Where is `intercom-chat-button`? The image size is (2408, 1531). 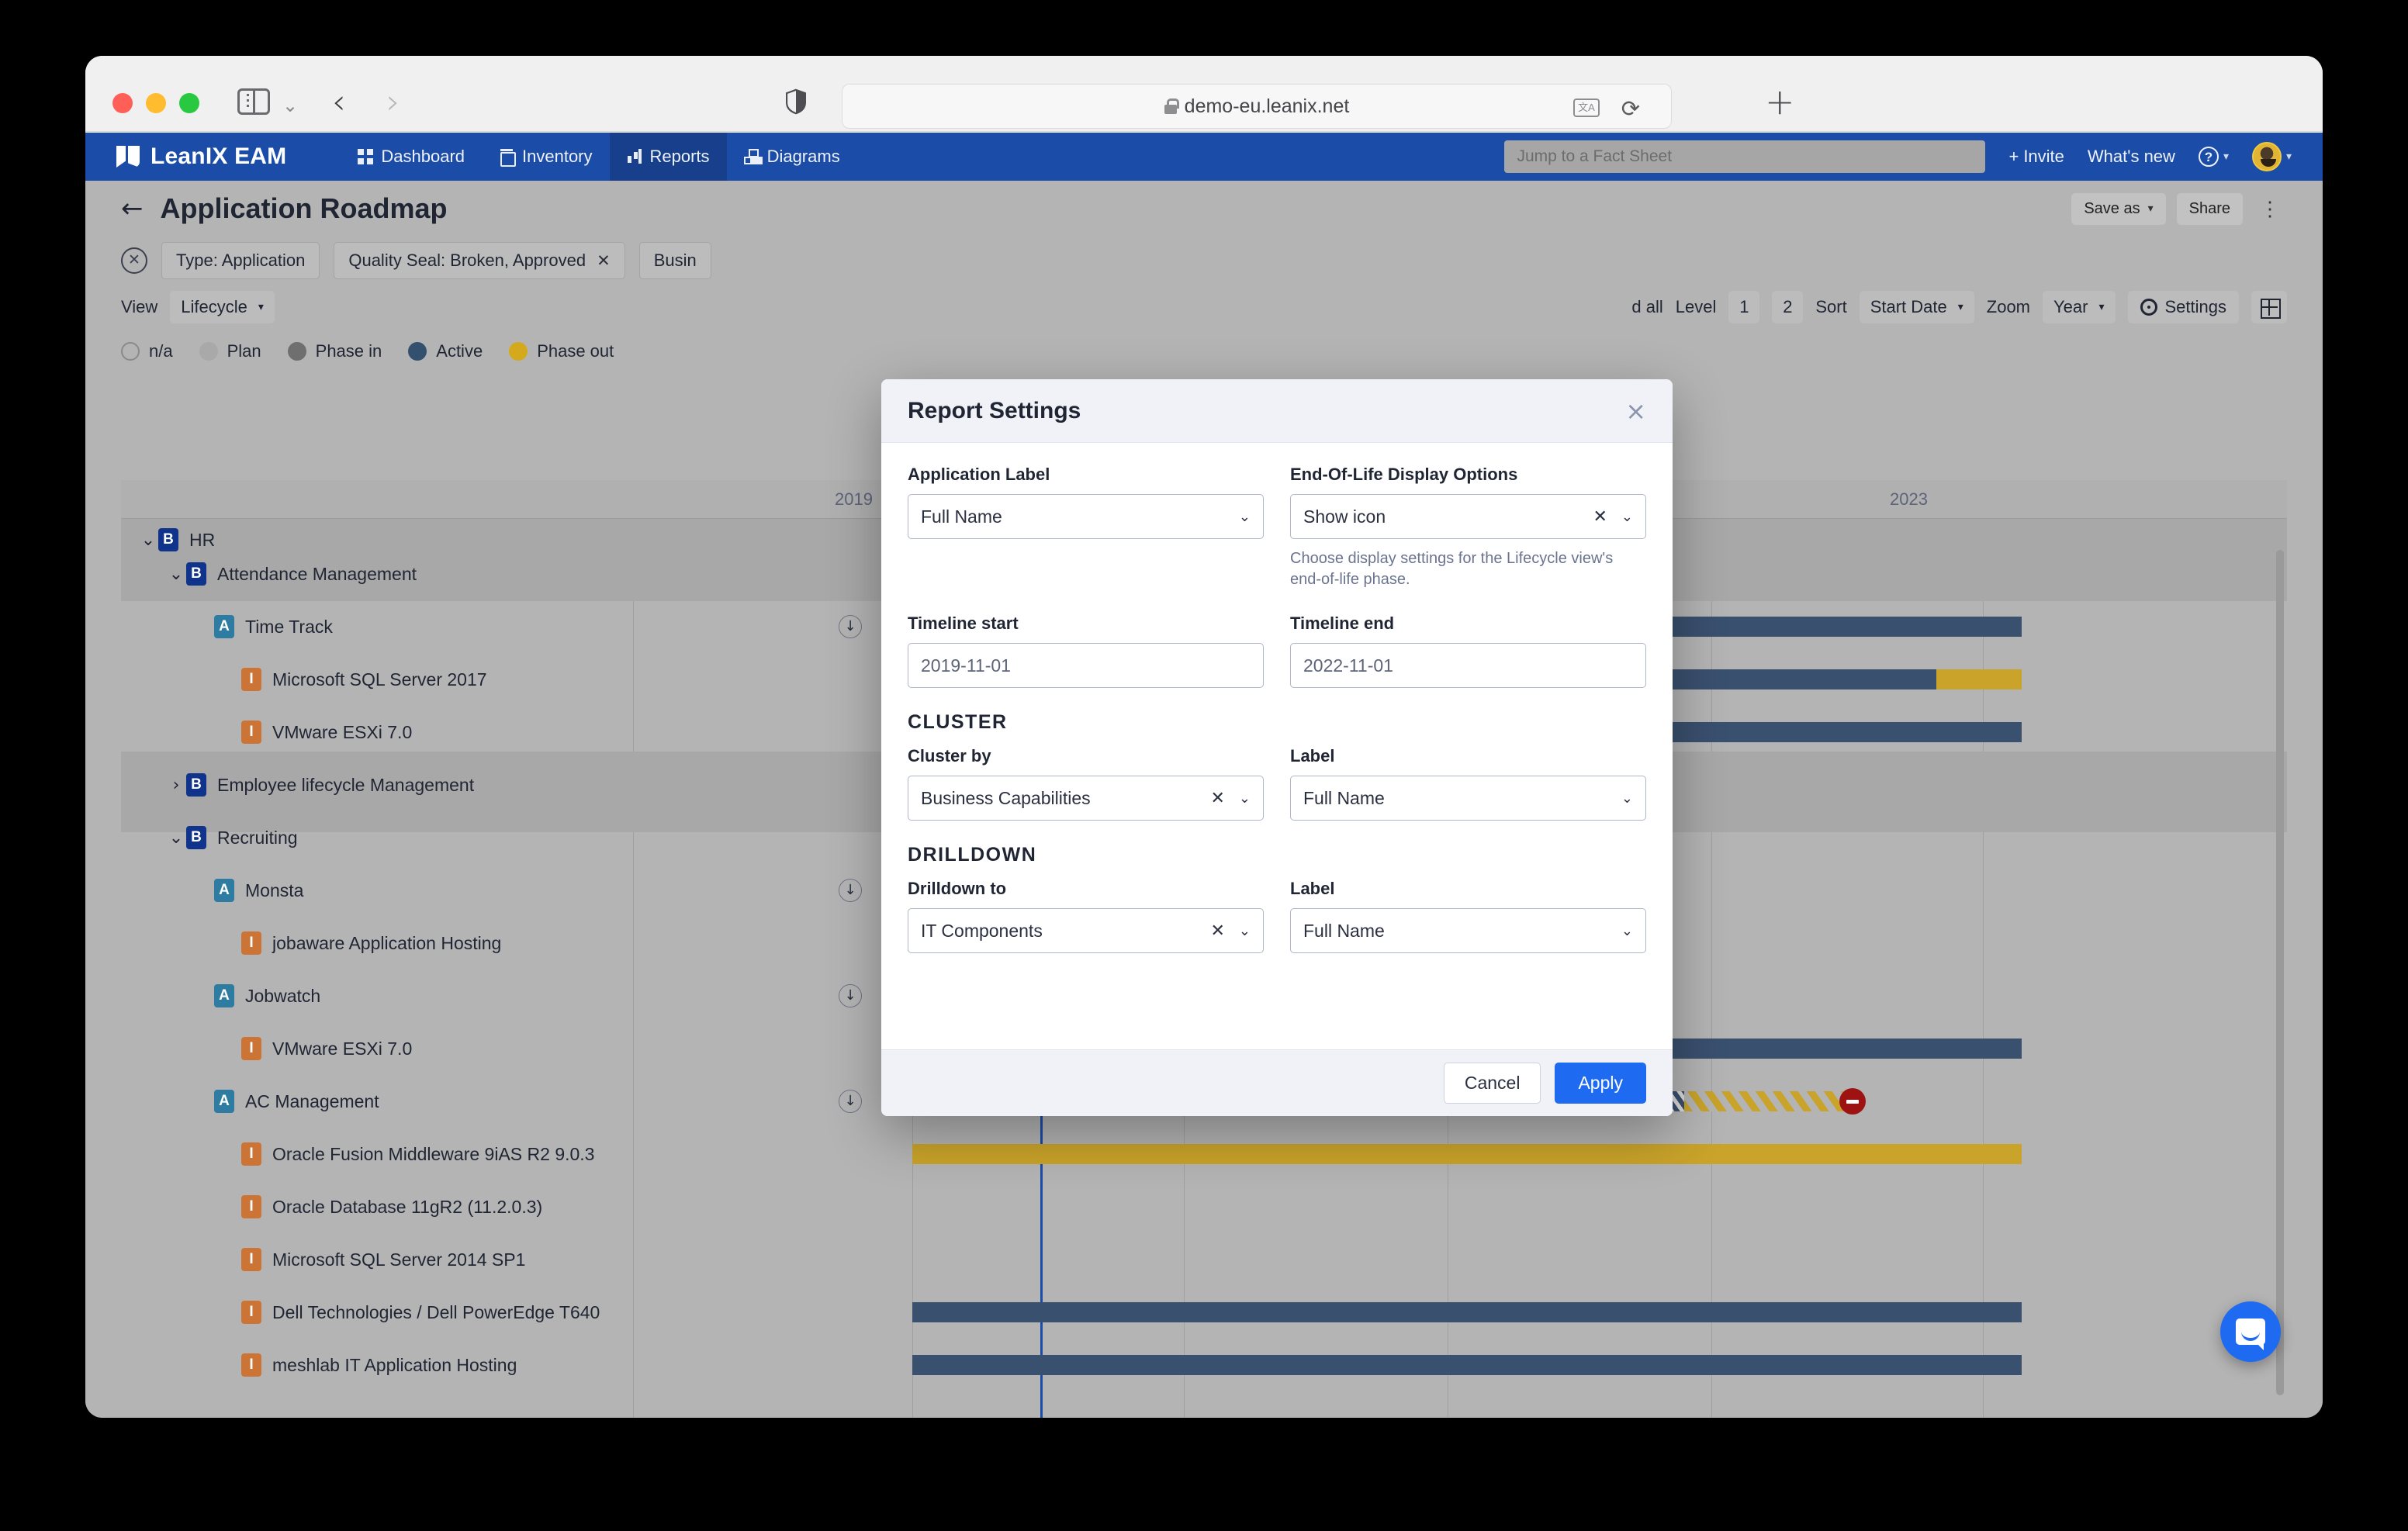 intercom-chat-button is located at coordinates (2251, 1331).